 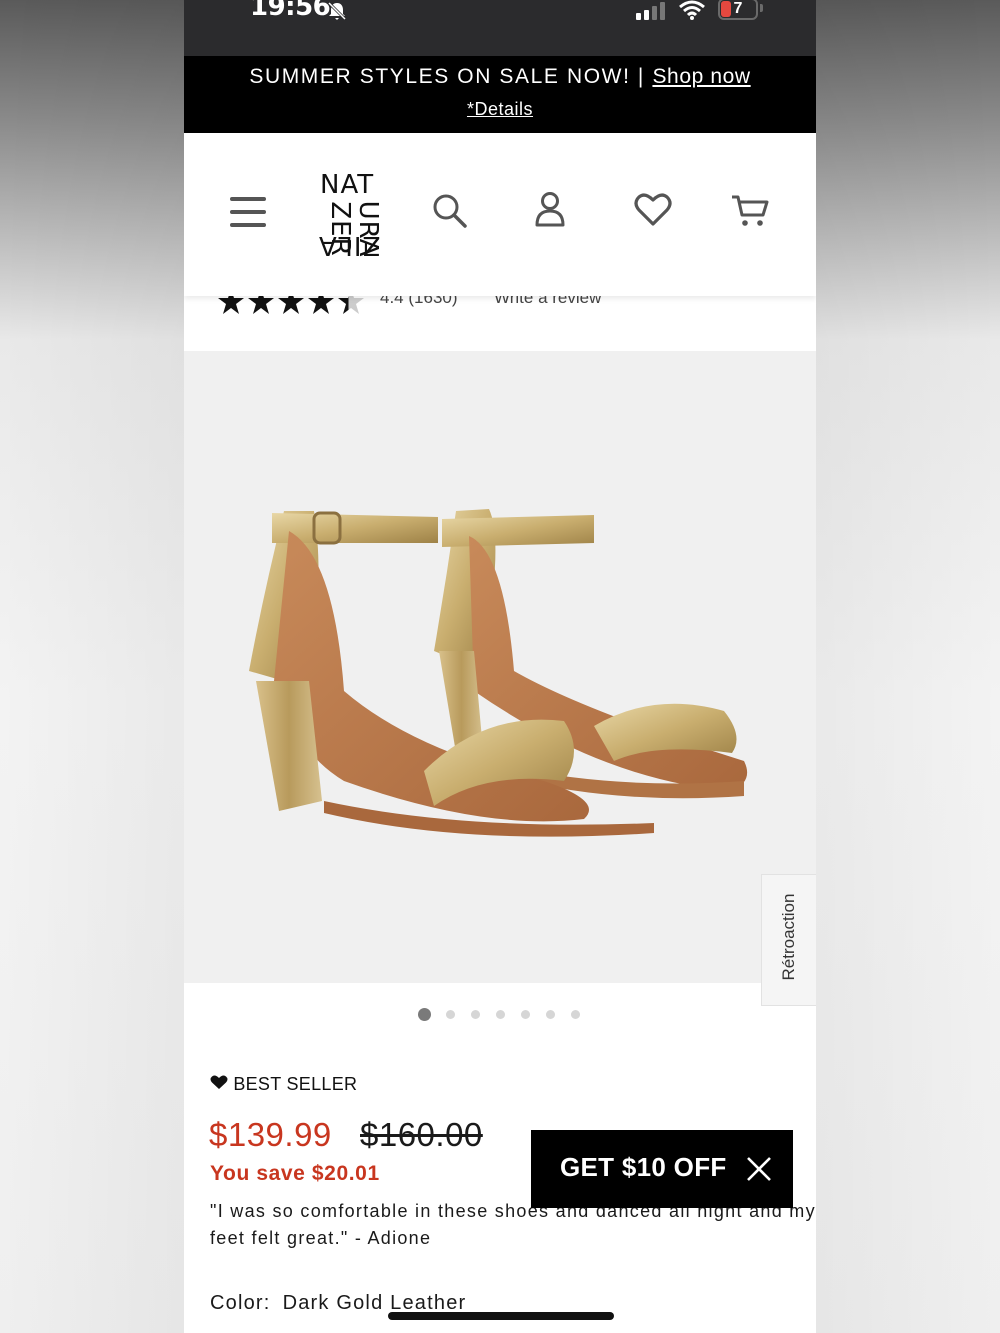 I want to click on feedback-tab: Rétroaction, so click(x=788, y=940).